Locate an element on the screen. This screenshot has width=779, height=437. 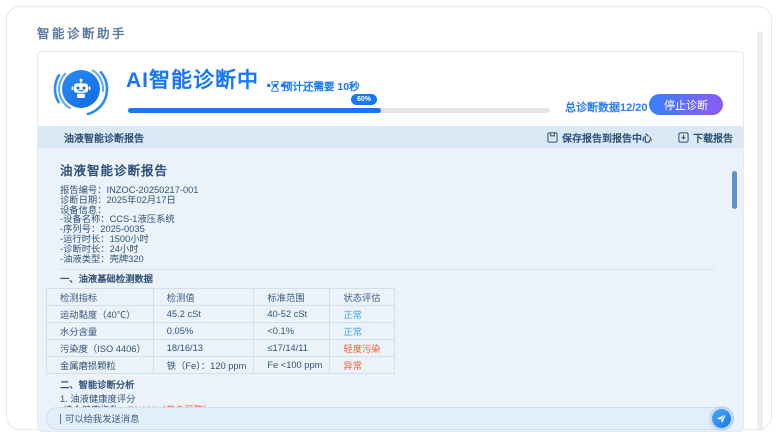
section2-title: 二、智能诊断分析 is located at coordinates (97, 385).